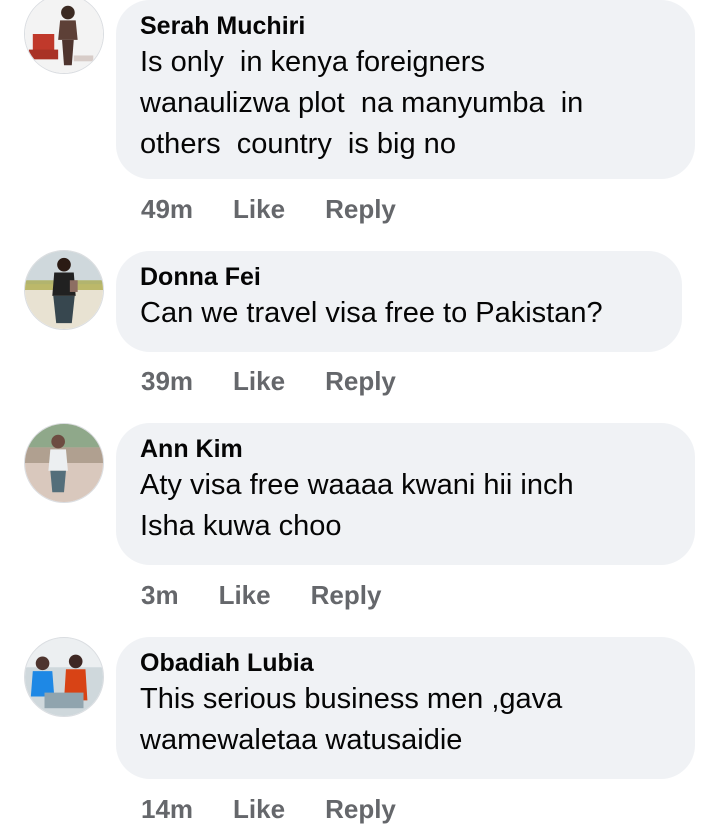 The height and width of the screenshot is (831, 720). What do you see at coordinates (399, 277) in the screenshot?
I see `comment-author: Donna Fei` at bounding box center [399, 277].